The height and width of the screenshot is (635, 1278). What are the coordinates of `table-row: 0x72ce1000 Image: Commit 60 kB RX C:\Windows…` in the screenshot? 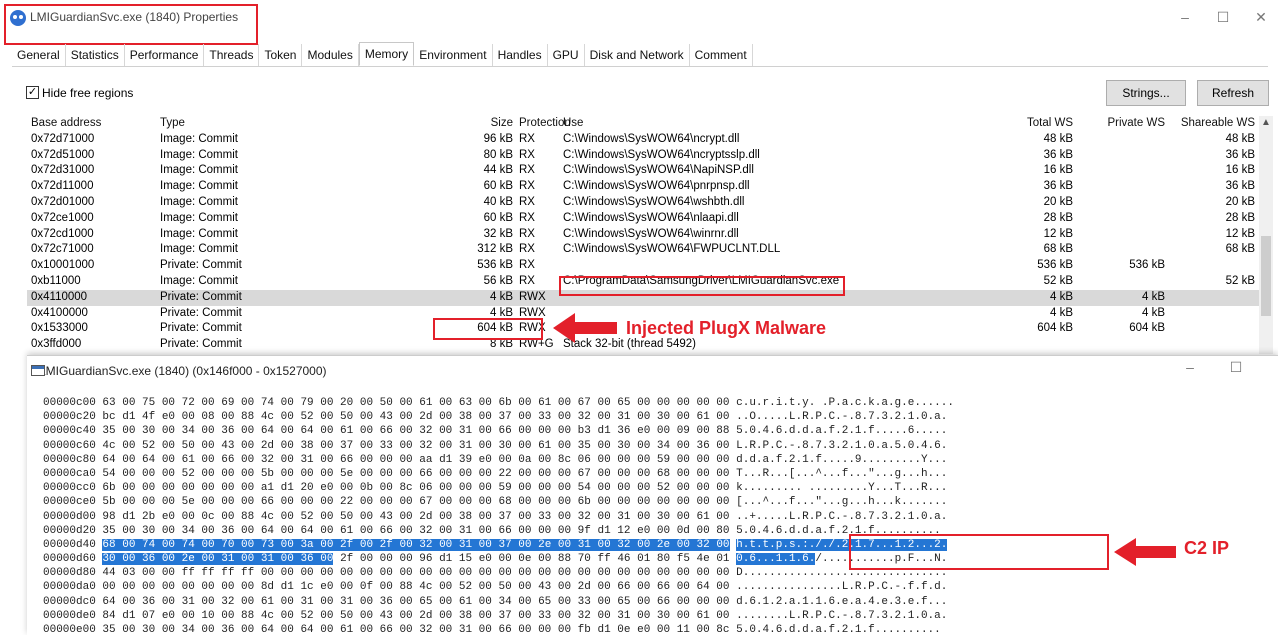 It's located at (643, 219).